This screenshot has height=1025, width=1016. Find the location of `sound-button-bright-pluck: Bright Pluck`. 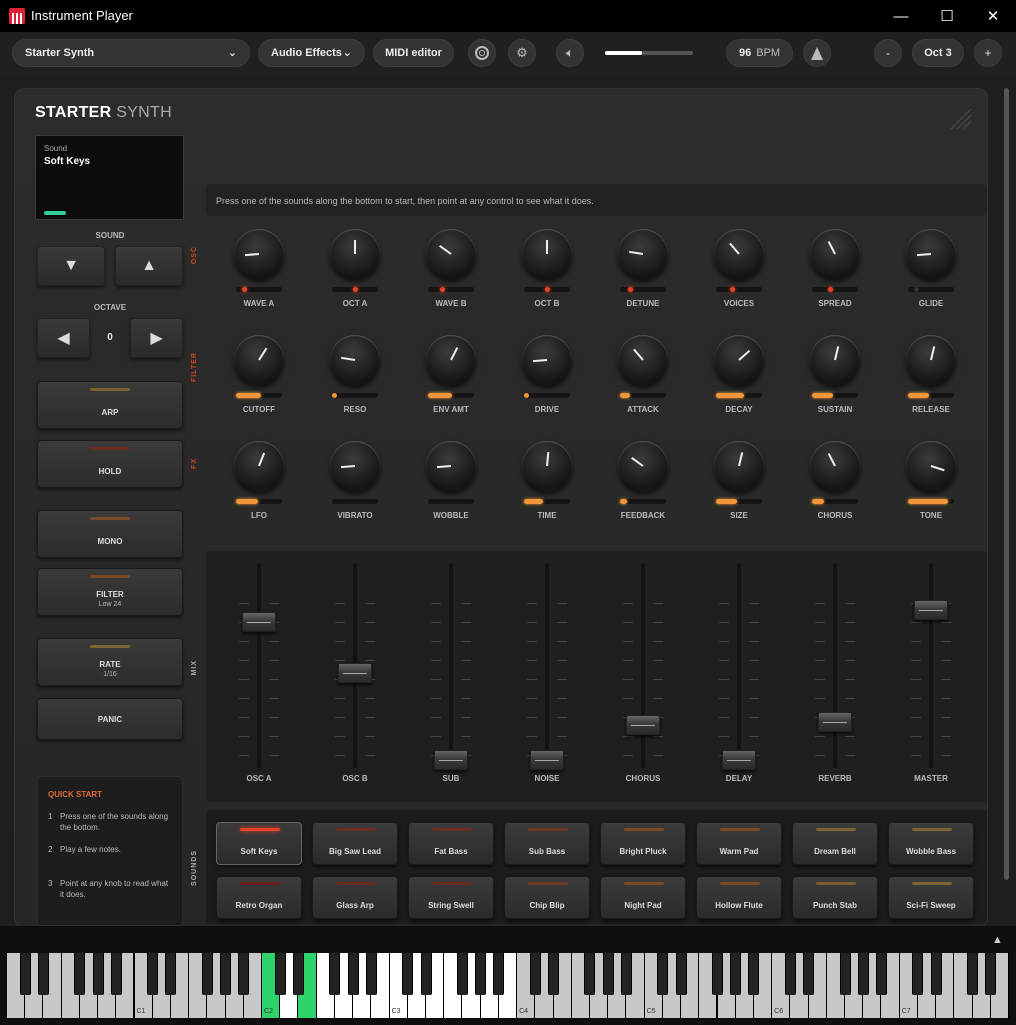

sound-button-bright-pluck: Bright Pluck is located at coordinates (643, 843).